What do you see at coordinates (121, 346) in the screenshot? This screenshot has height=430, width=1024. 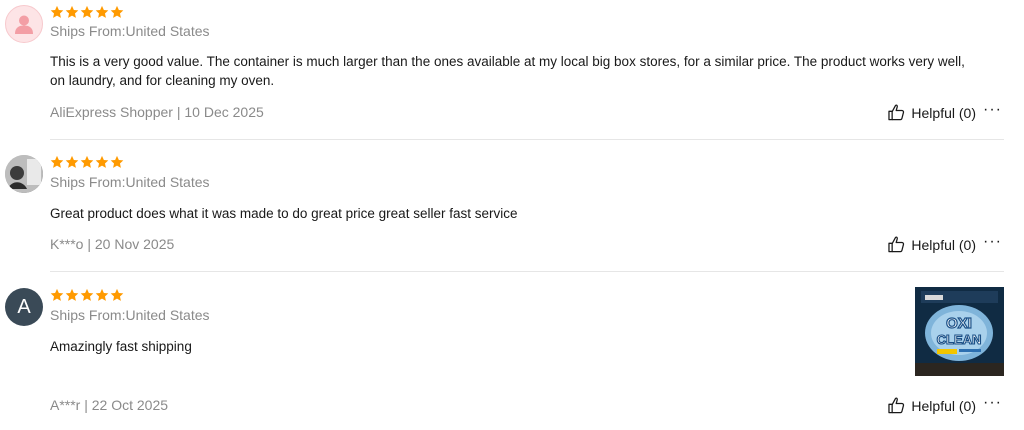 I see `review-text: Amazingly fast shipping` at bounding box center [121, 346].